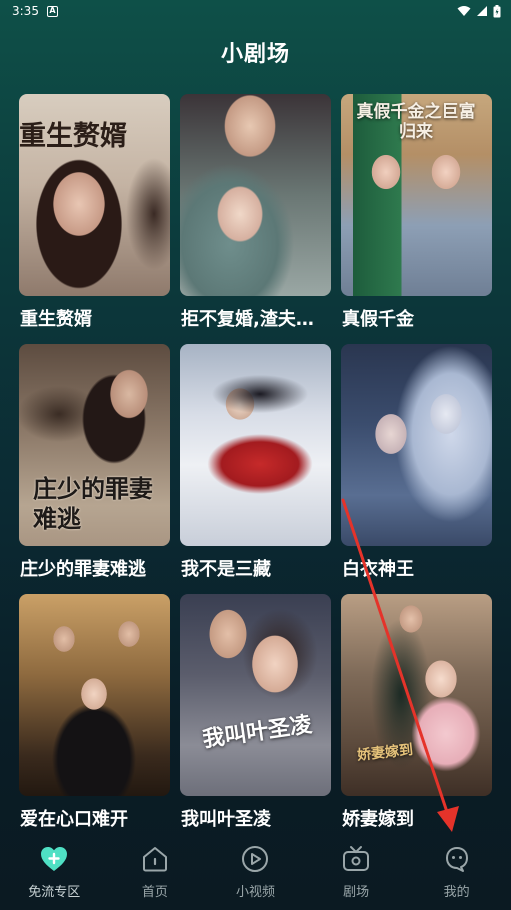 The width and height of the screenshot is (511, 910). What do you see at coordinates (56, 319) in the screenshot?
I see `drama-title: 重生赘婿` at bounding box center [56, 319].